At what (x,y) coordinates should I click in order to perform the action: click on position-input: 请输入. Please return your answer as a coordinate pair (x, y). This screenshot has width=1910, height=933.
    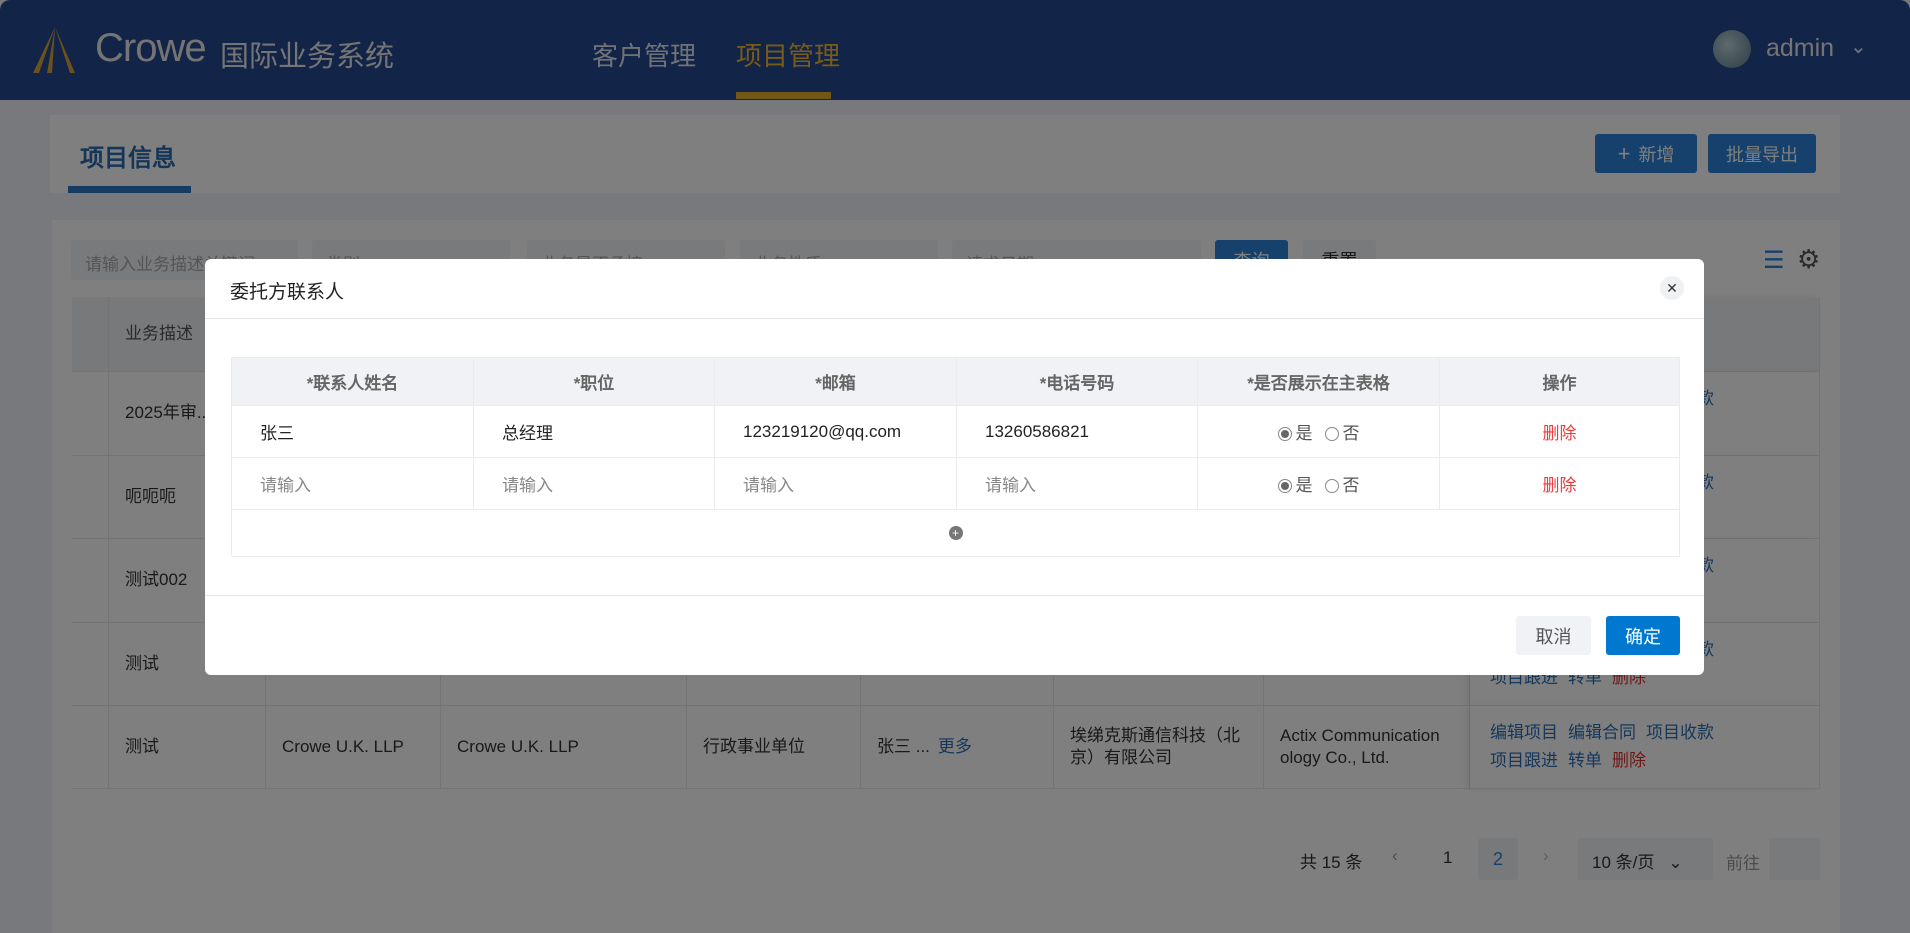
    Looking at the image, I should click on (594, 484).